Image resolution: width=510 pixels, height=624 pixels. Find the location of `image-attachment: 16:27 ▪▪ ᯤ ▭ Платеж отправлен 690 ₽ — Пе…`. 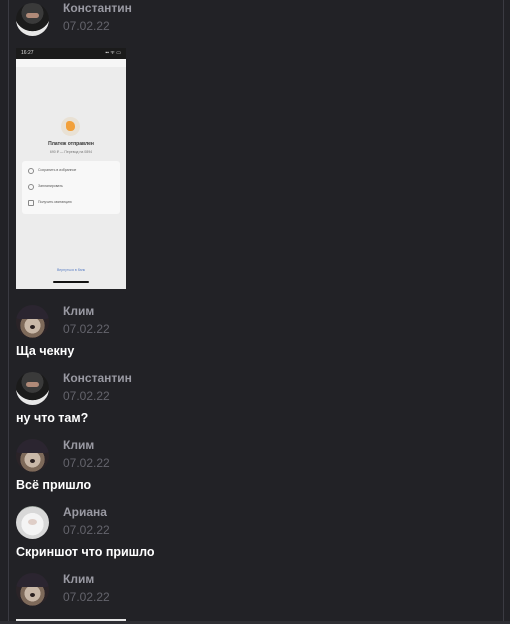

image-attachment: 16:27 ▪▪ ᯤ ▭ Платеж отправлен 690 ₽ — Пе… is located at coordinates (71, 168).